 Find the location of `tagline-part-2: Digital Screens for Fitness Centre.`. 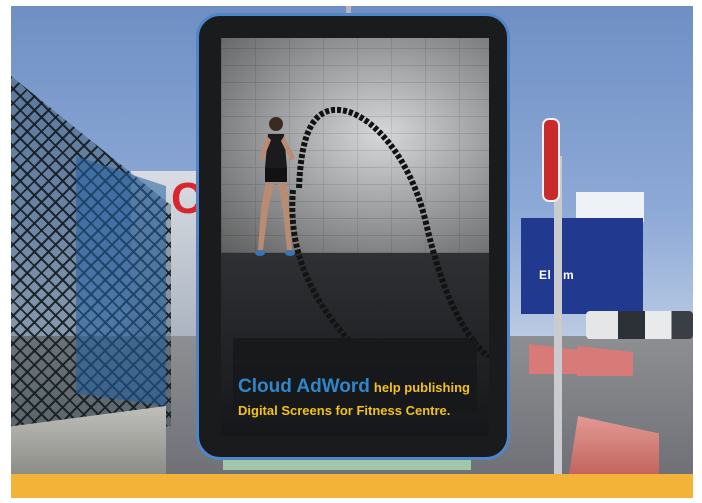

tagline-part-2: Digital Screens for Fitness Centre. is located at coordinates (344, 410).